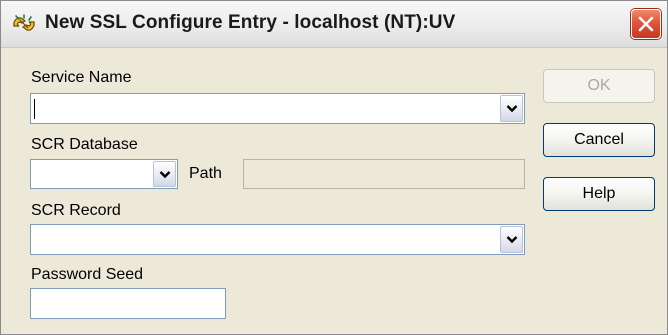 The image size is (668, 335). Describe the element at coordinates (277, 108) in the screenshot. I see `service-name-combobox` at that location.